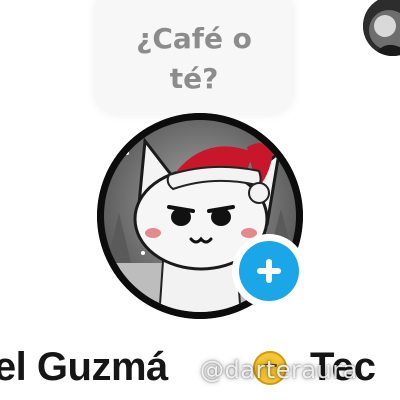 This screenshot has height=400, width=400. What do you see at coordinates (194, 57) in the screenshot?
I see `question-sticker: ¿Café o té?` at bounding box center [194, 57].